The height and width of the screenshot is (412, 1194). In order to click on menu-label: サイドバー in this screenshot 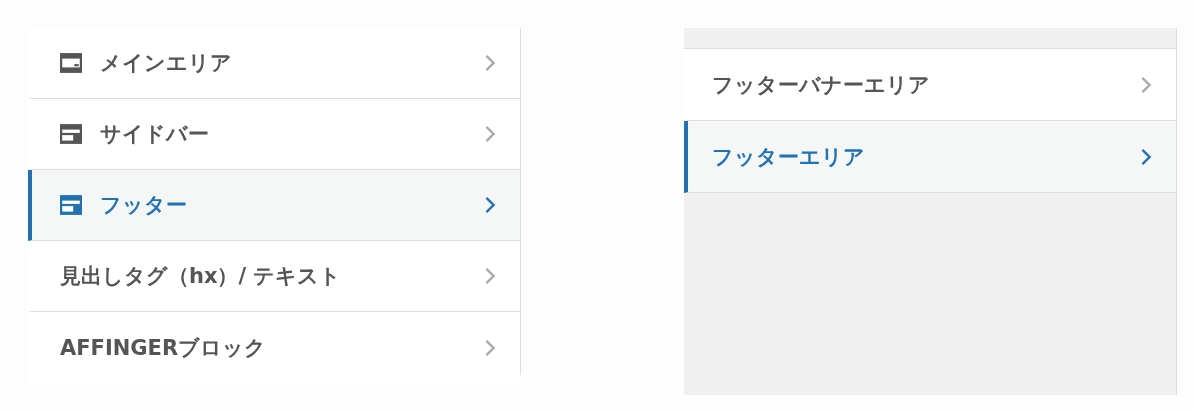, I will do `click(155, 134)`.